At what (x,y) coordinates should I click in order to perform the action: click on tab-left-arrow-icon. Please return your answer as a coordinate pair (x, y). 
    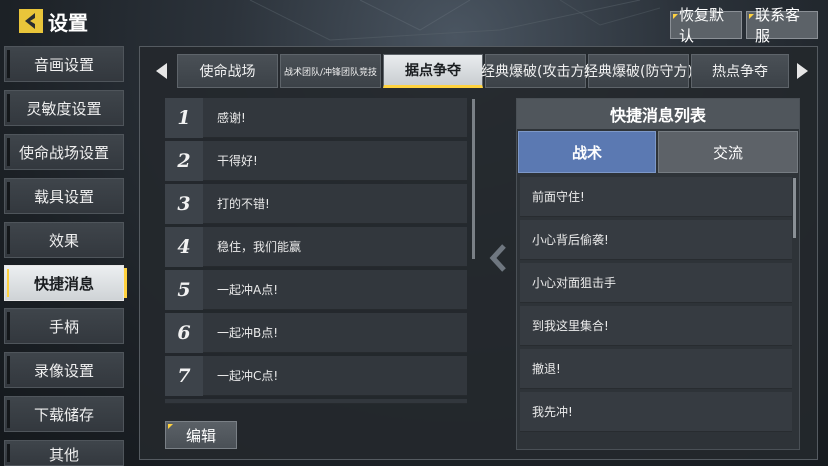
    Looking at the image, I should click on (162, 71).